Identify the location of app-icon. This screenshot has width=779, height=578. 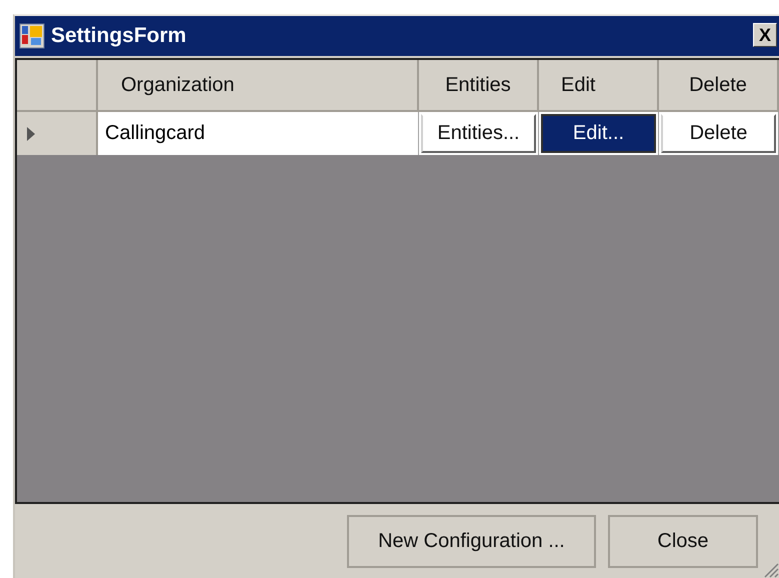
(32, 36).